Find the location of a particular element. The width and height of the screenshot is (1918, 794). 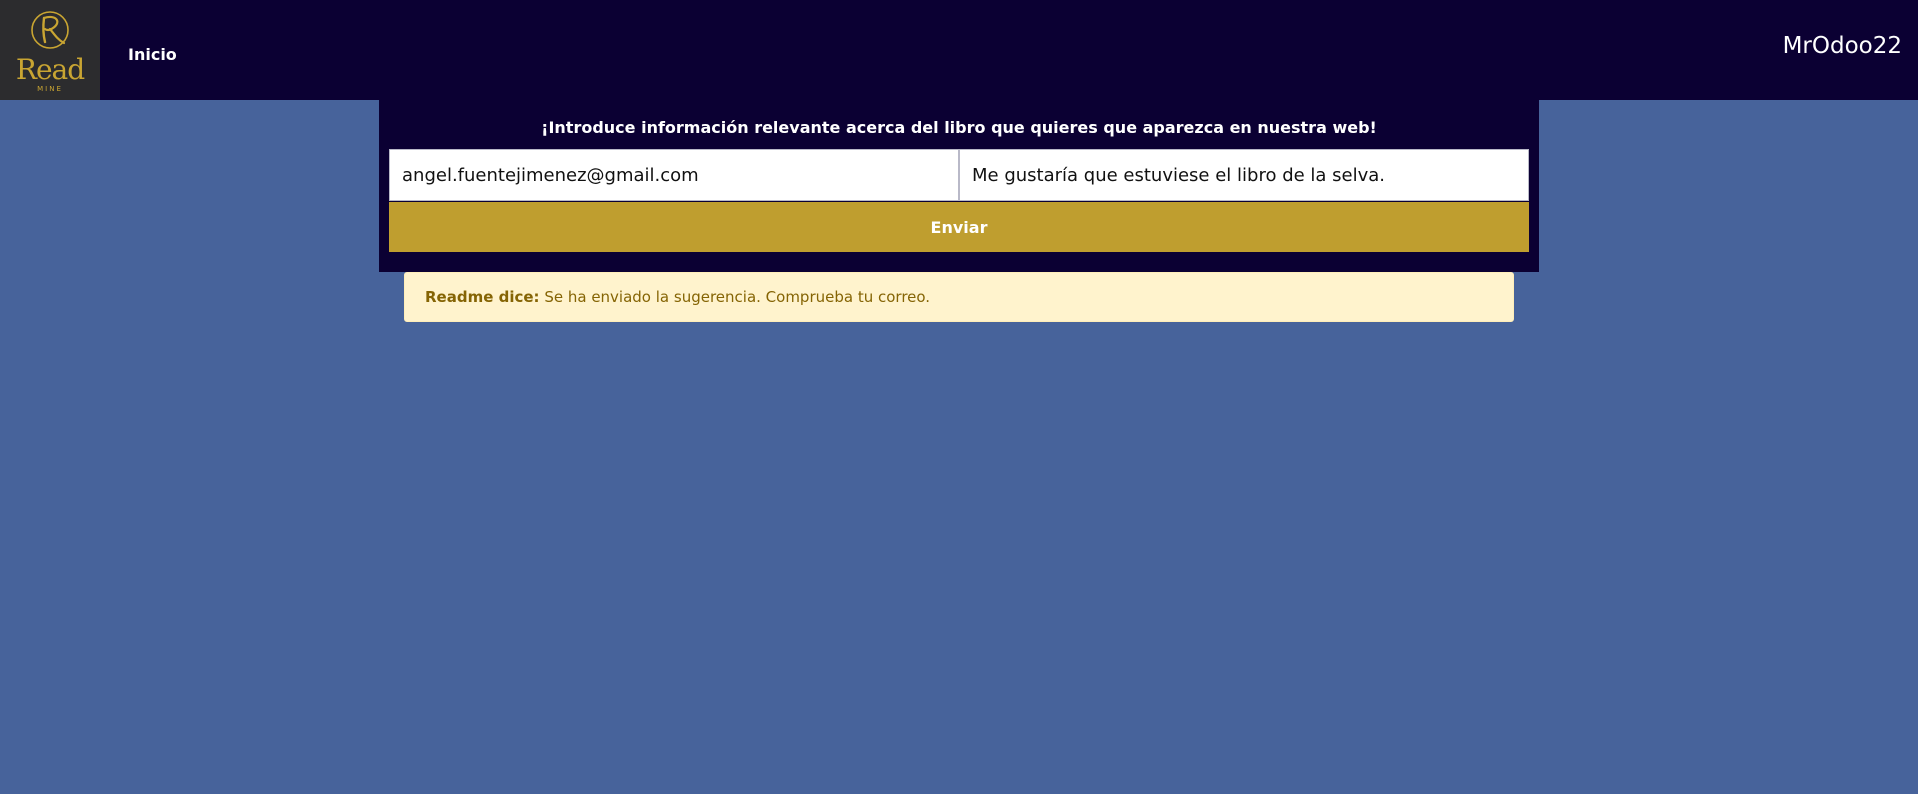

logo-wordmark: Read is located at coordinates (50, 69).